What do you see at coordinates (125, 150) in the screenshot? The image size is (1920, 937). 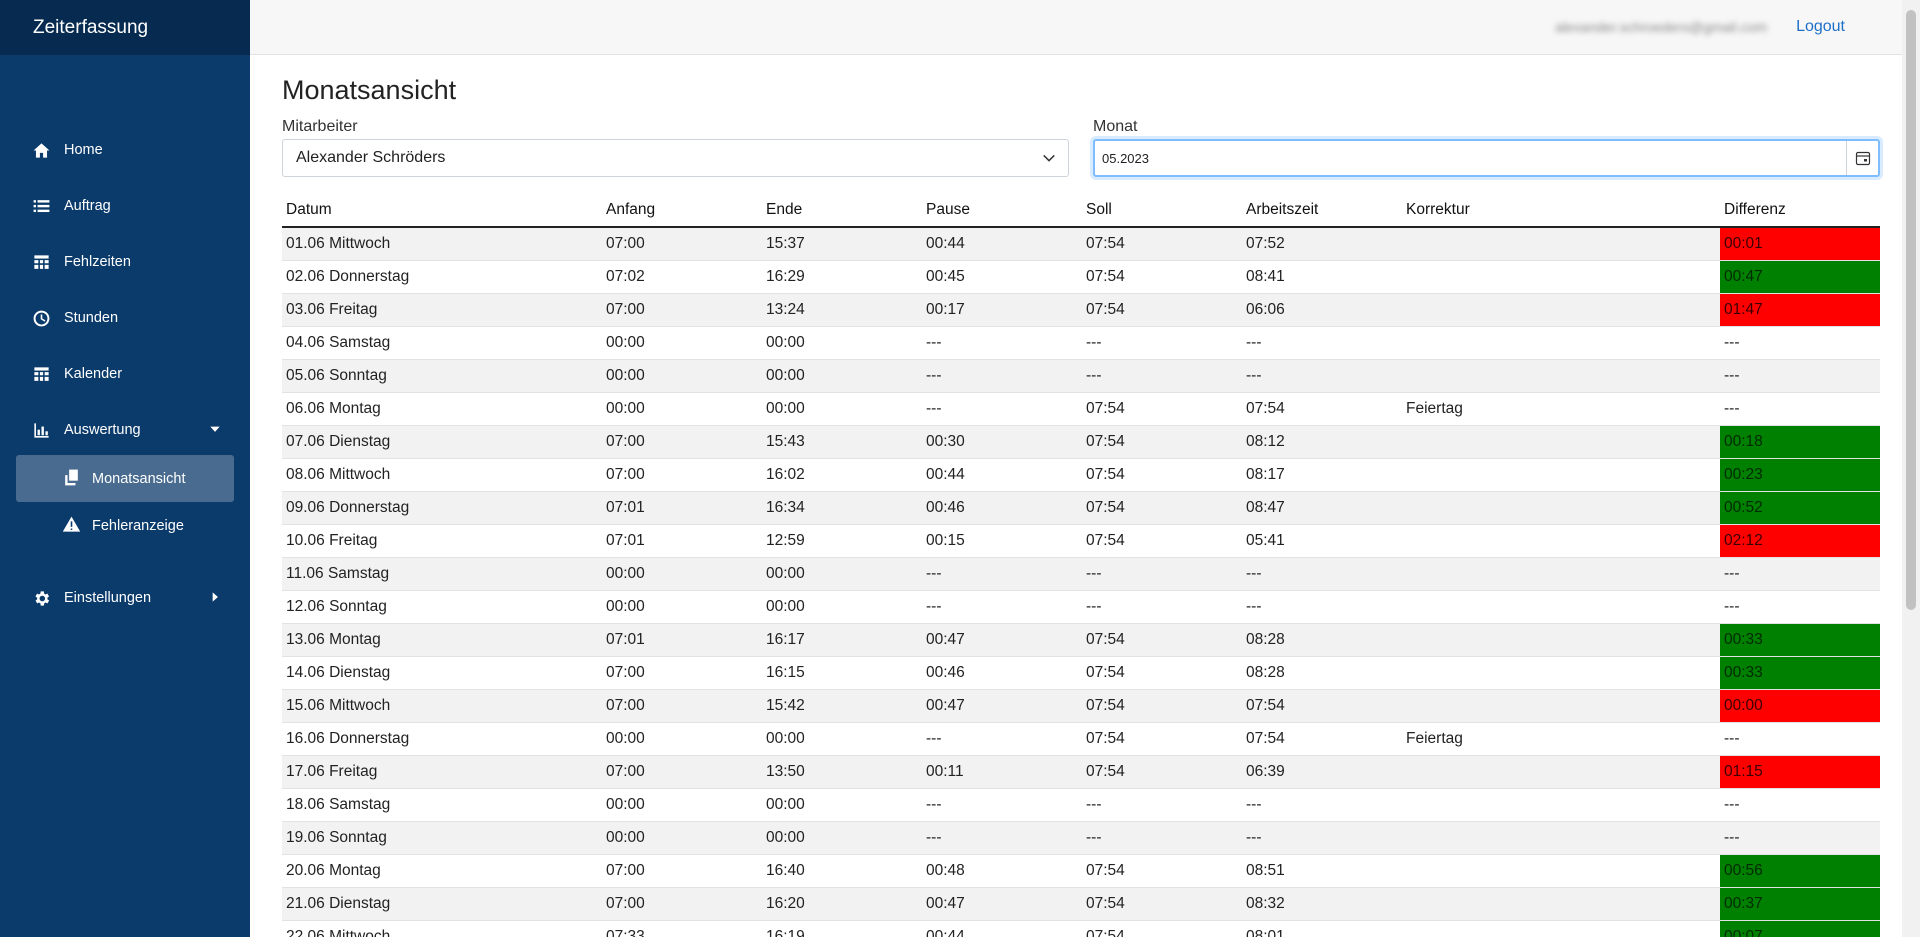 I see `sidebar-item-home: Home` at bounding box center [125, 150].